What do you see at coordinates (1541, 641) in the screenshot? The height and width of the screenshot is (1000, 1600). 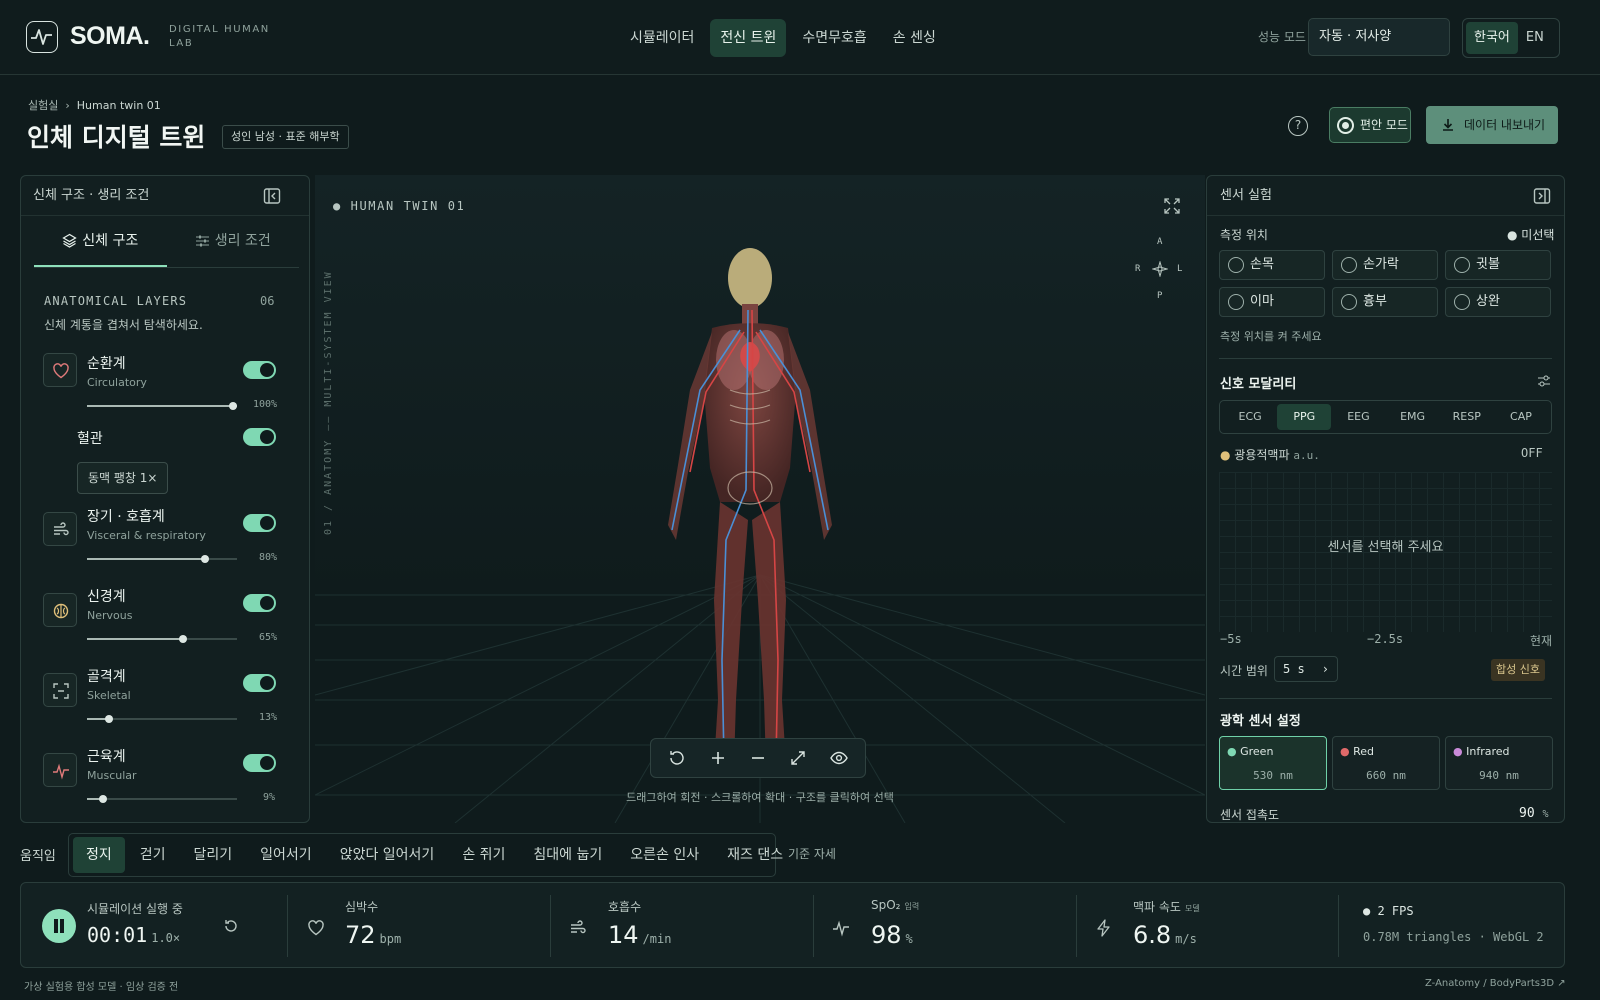 I see `time-tick: 현재` at bounding box center [1541, 641].